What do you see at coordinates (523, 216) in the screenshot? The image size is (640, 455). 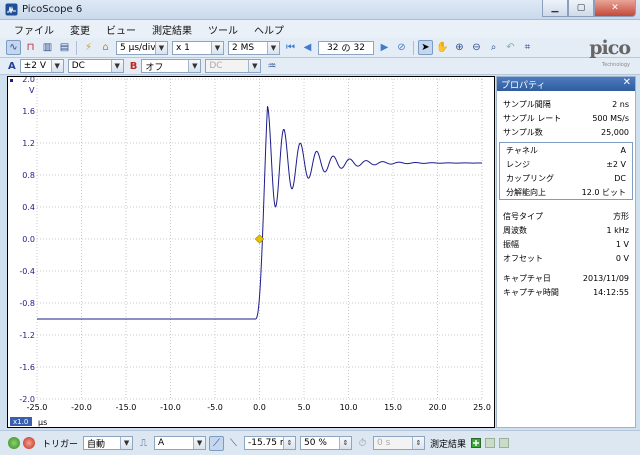 I see `property-label: 信号タイプ` at bounding box center [523, 216].